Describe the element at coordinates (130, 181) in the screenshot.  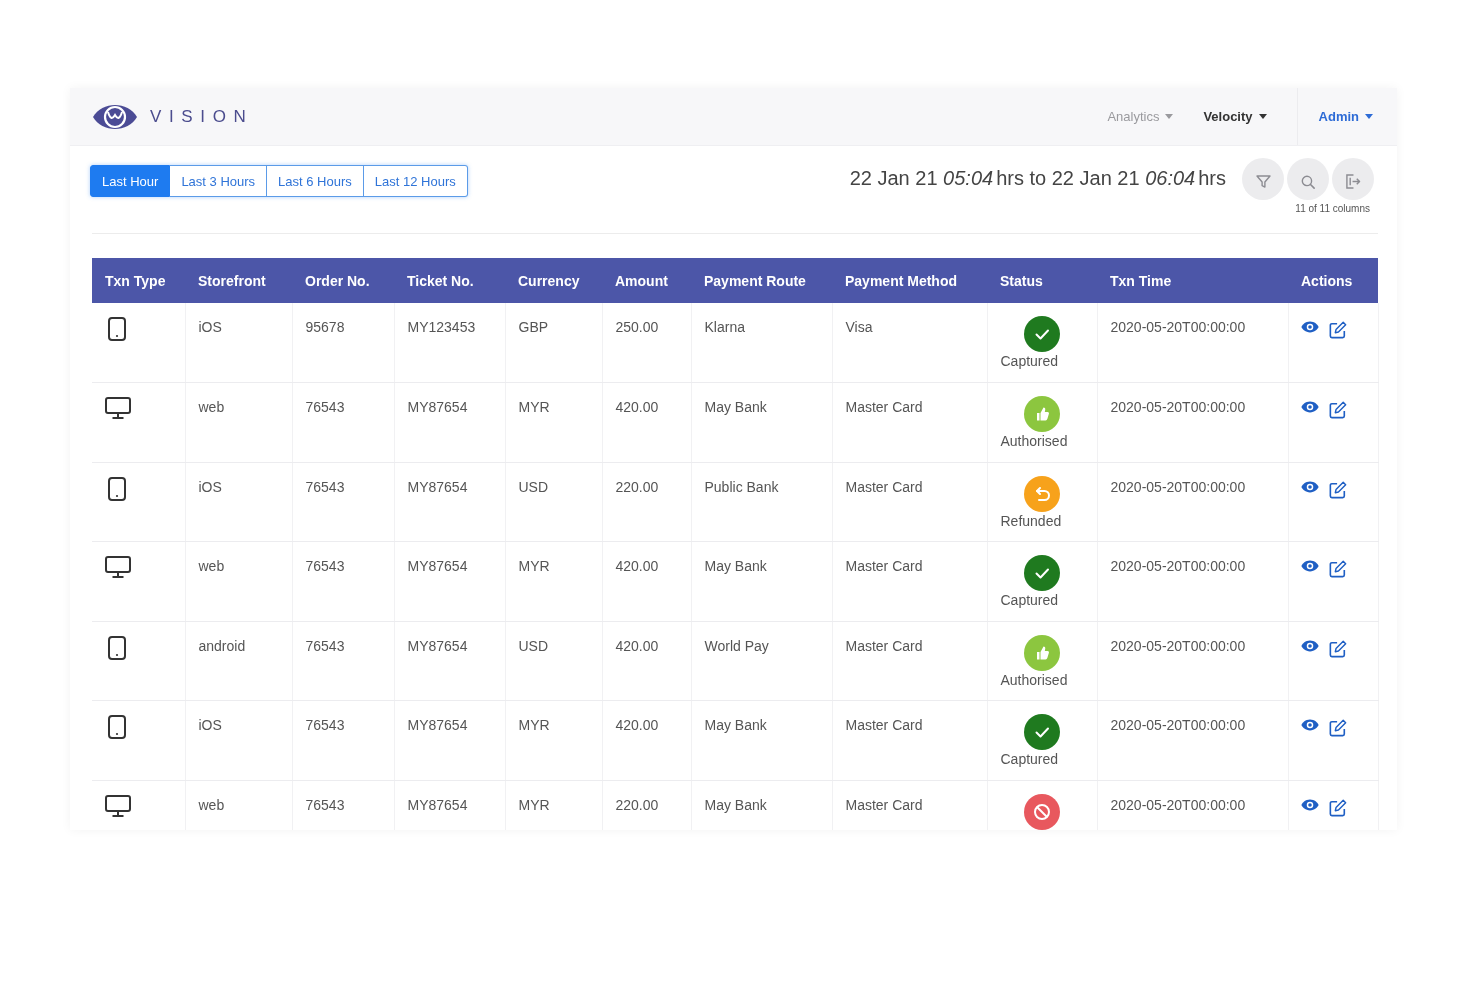
I see `time-range-tab: Last Hour` at that location.